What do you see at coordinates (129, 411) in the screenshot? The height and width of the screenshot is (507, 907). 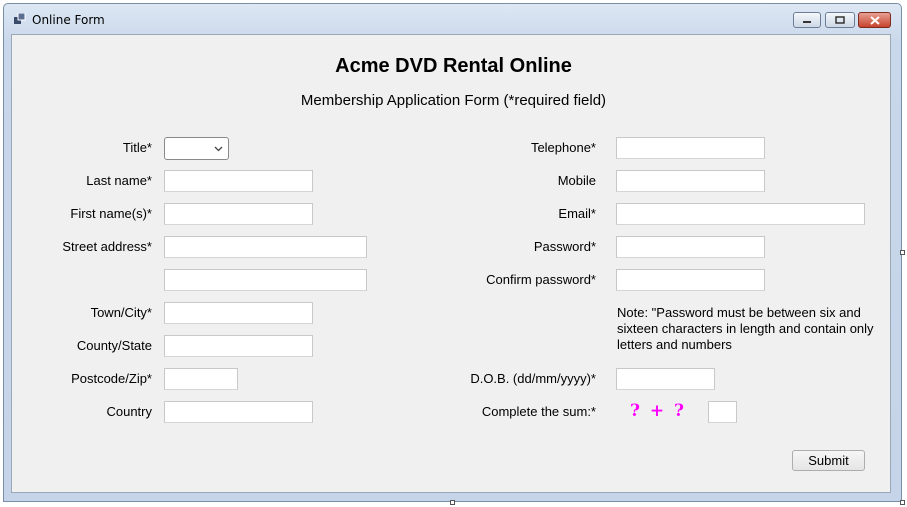 I see `country-label: Country` at bounding box center [129, 411].